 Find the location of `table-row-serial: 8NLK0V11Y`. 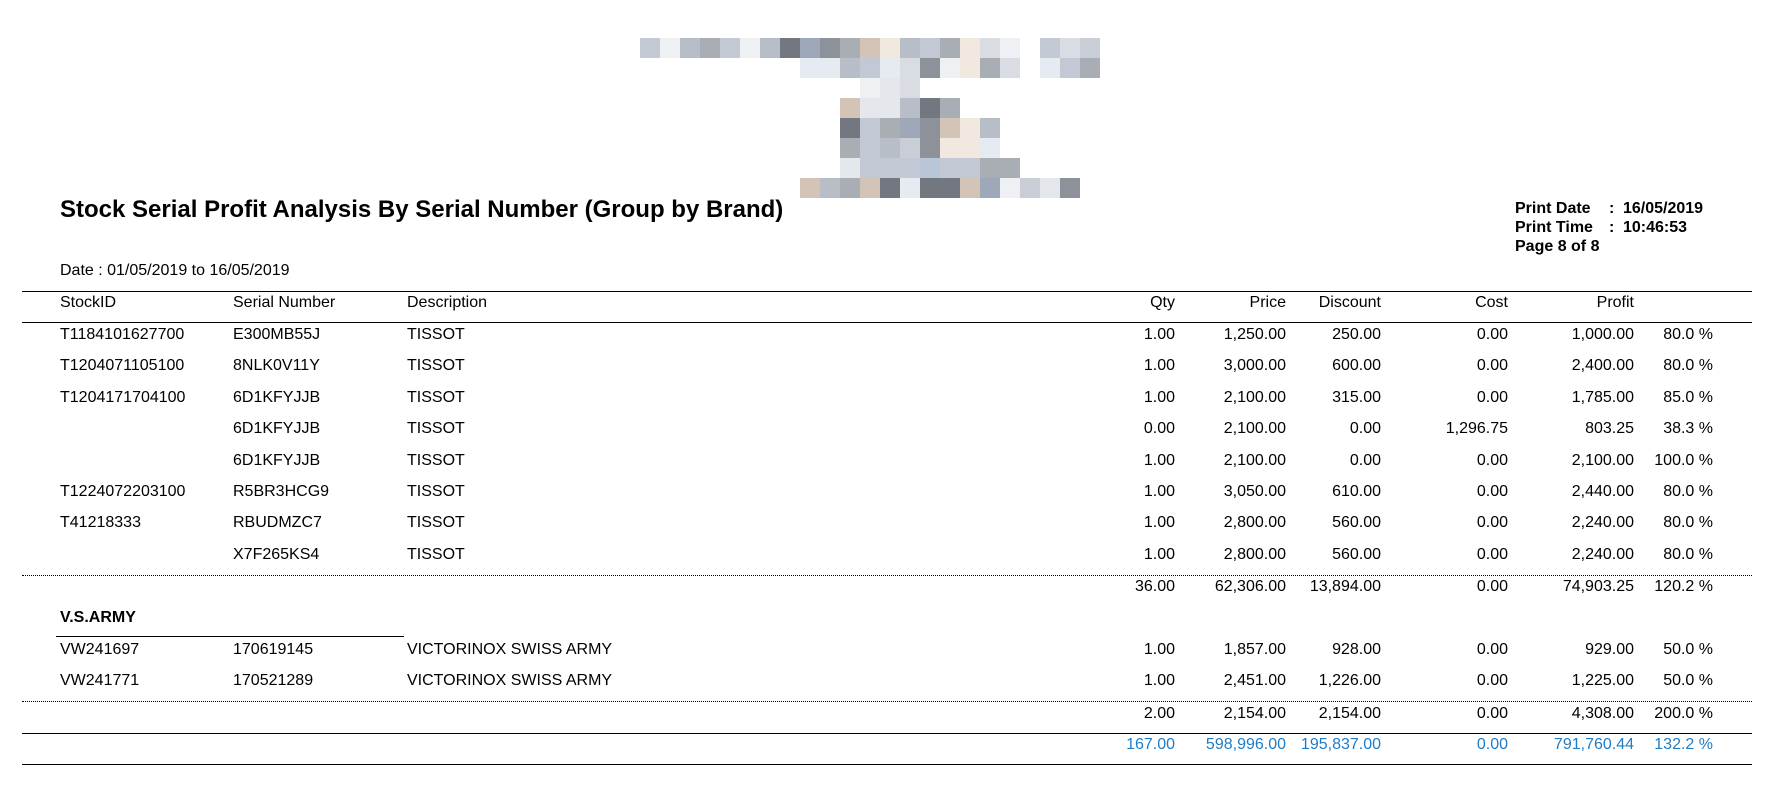

table-row-serial: 8NLK0V11Y is located at coordinates (276, 365).